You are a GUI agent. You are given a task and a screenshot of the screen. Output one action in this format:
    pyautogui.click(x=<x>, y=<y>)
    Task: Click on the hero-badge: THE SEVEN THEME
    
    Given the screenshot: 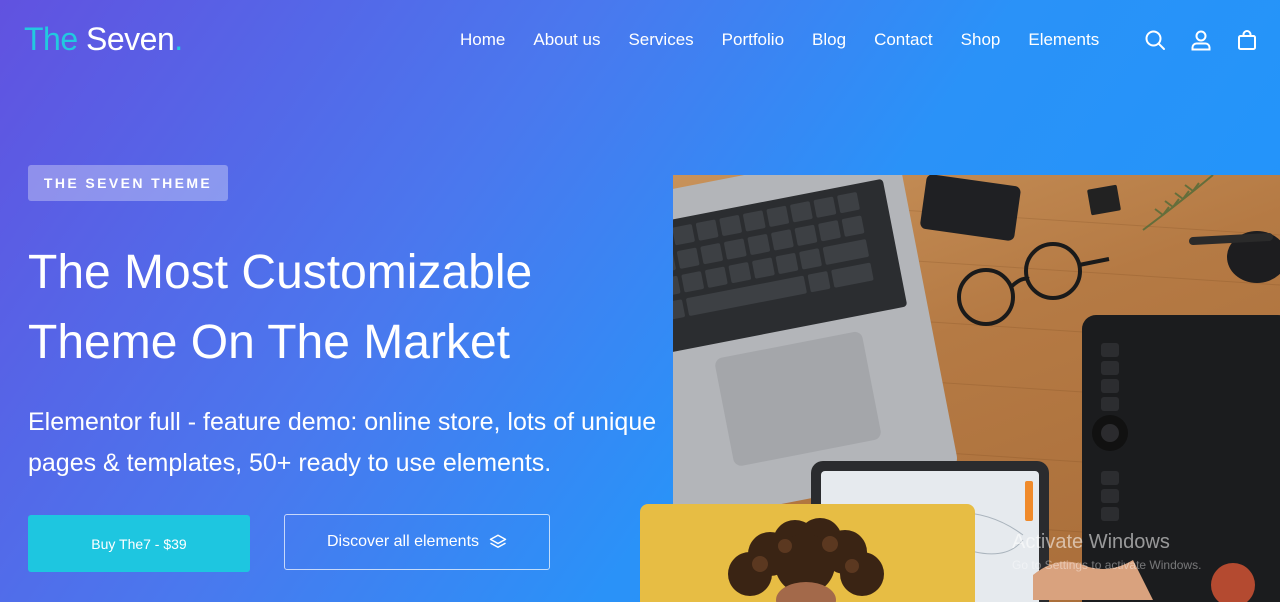 What is the action you would take?
    pyautogui.click(x=128, y=183)
    